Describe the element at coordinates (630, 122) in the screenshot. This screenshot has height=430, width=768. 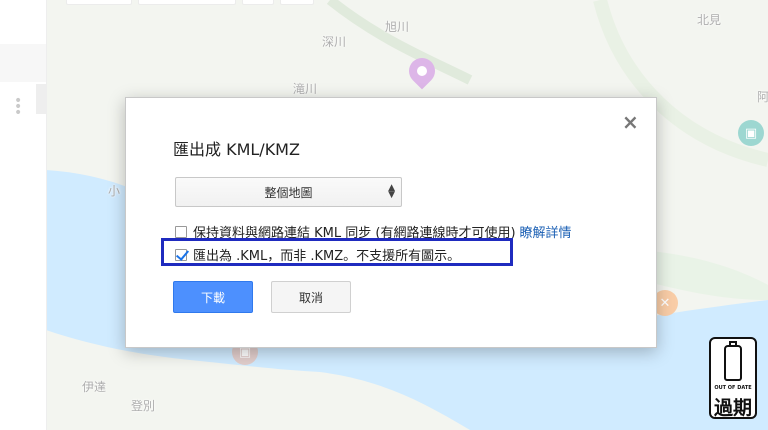
I see `close-icon: ×` at that location.